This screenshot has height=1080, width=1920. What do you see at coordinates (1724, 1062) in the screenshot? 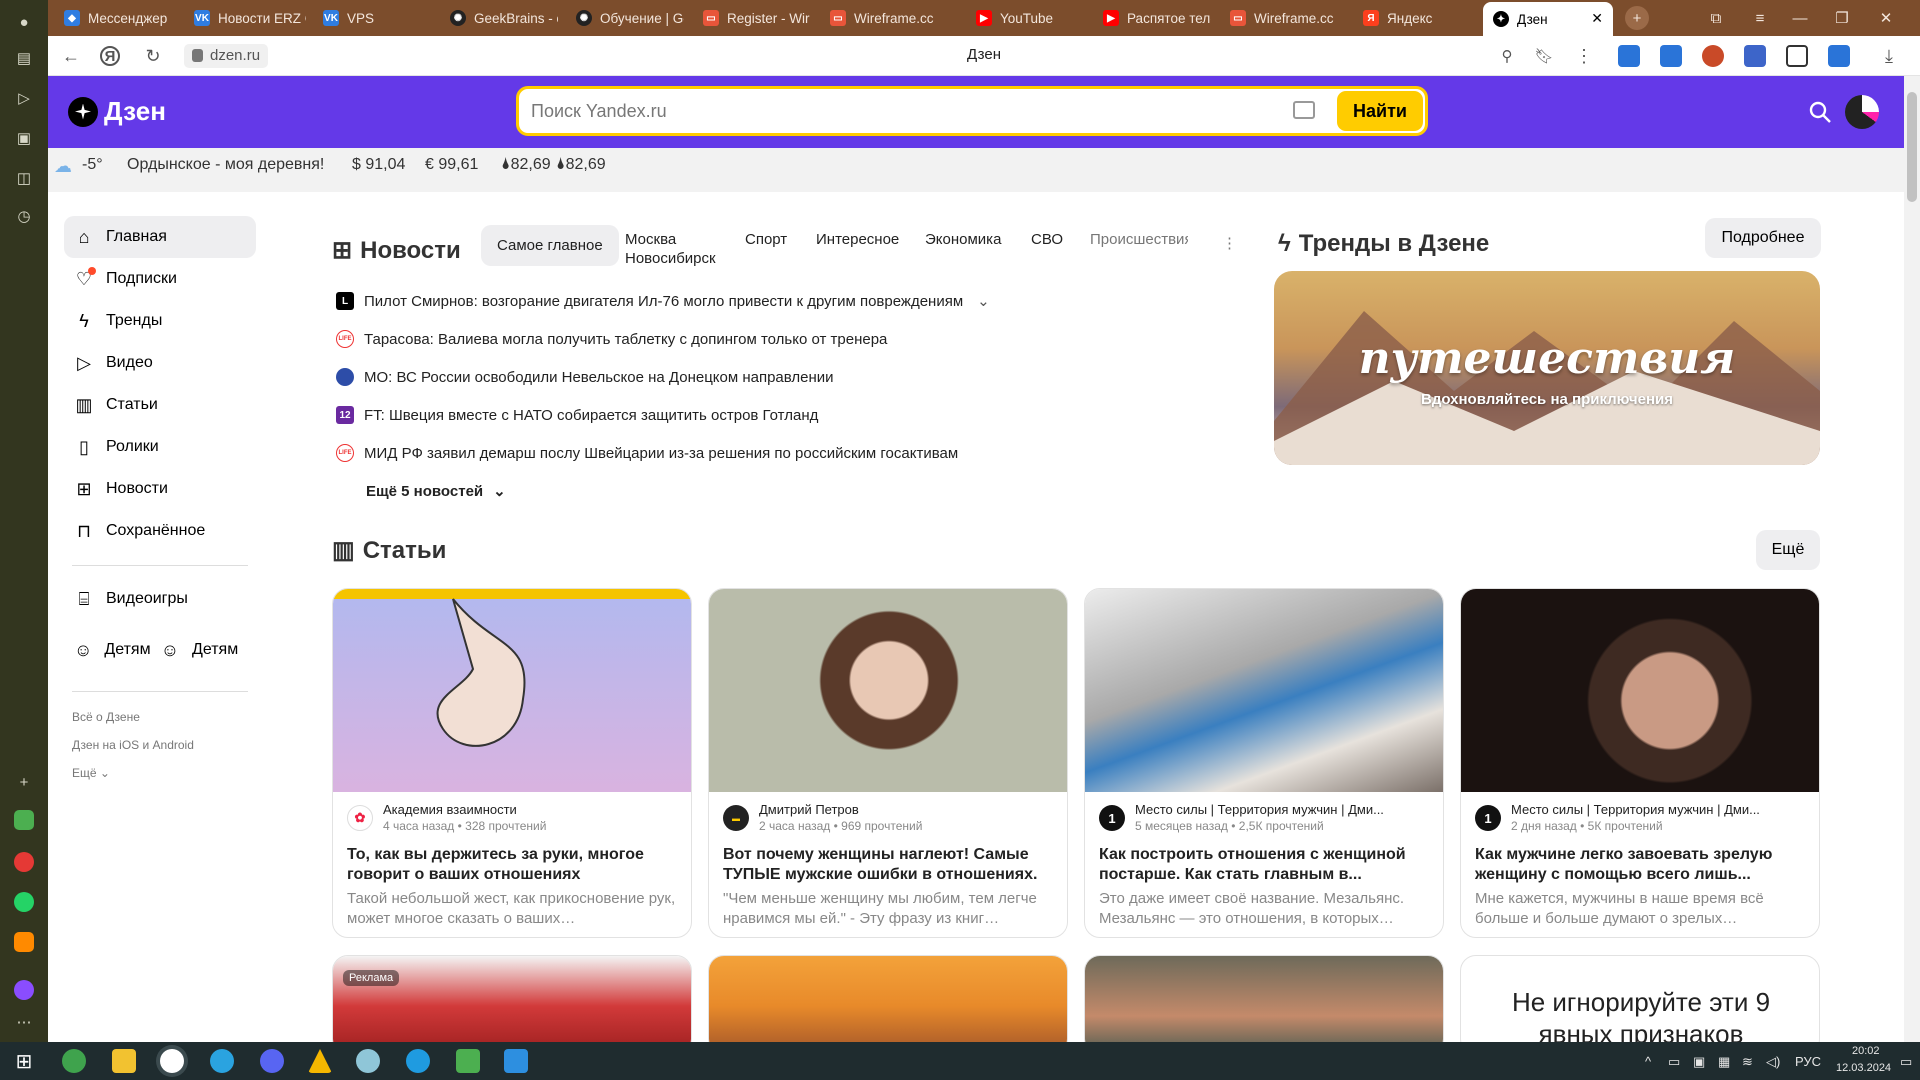
I see `tray-icon: ▦` at bounding box center [1724, 1062].